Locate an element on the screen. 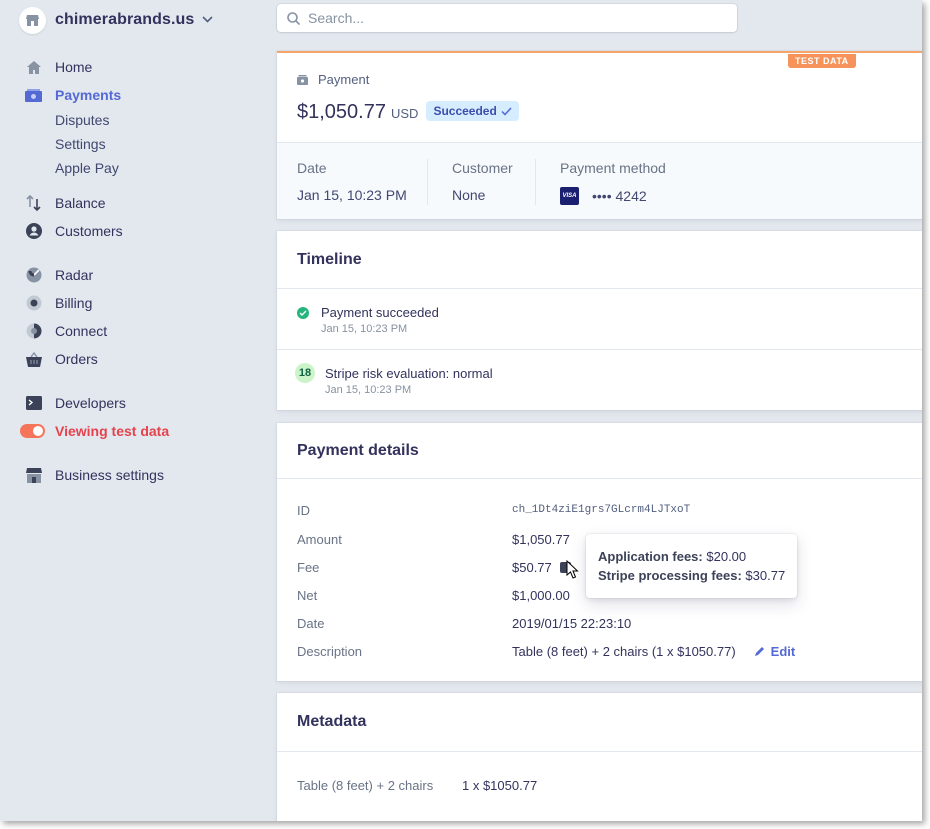  sidebar-item-balance: Balance is located at coordinates (65, 203).